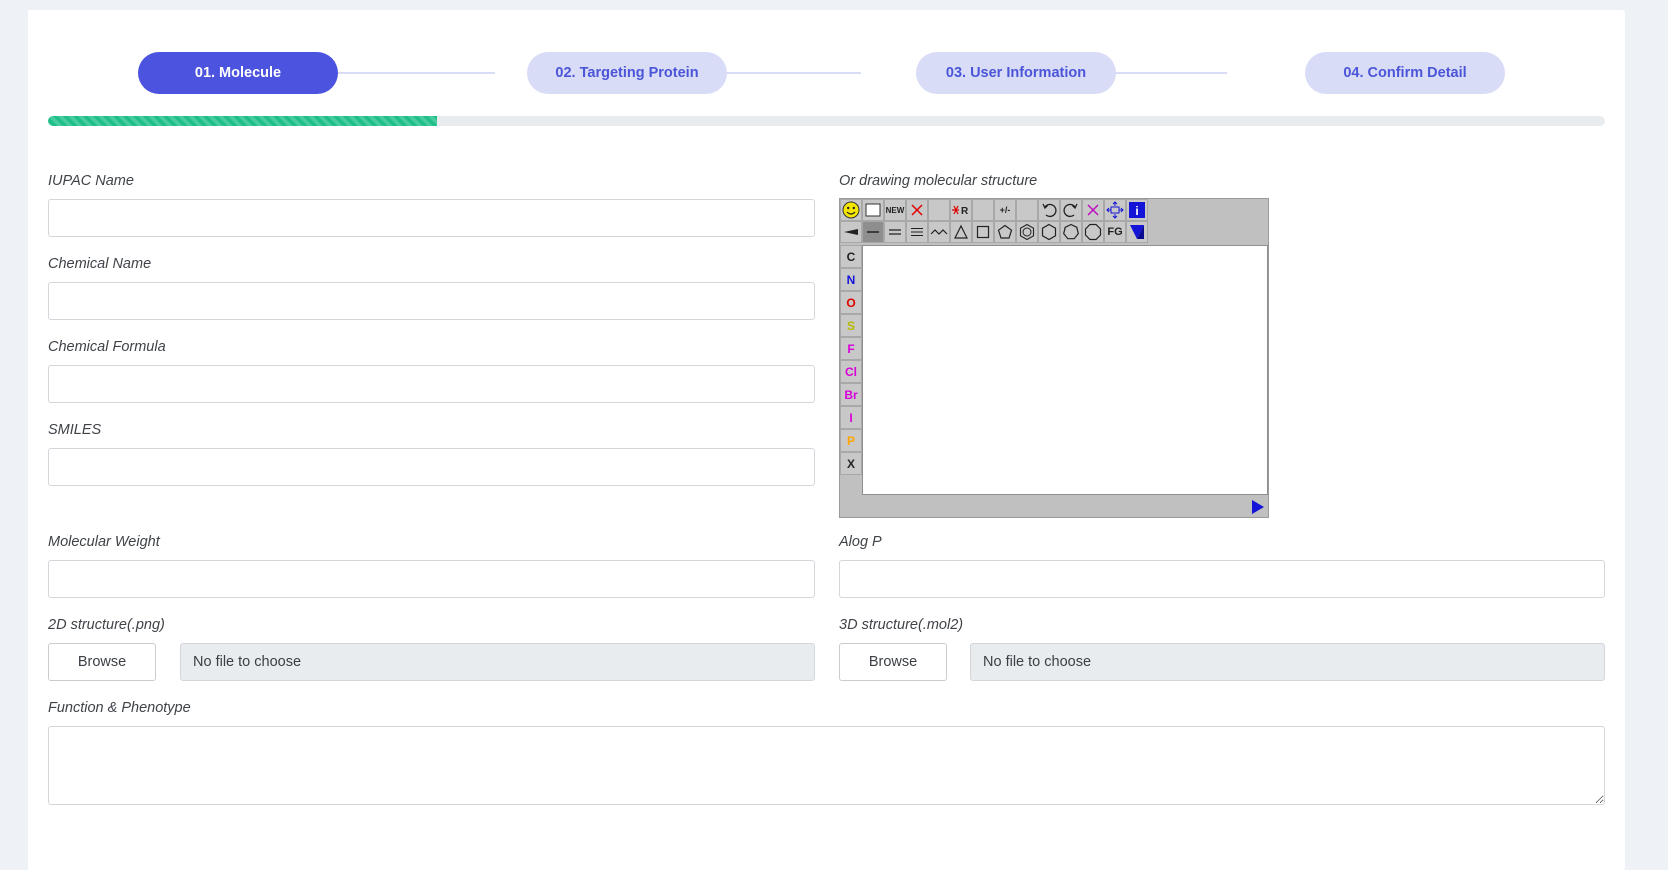  Describe the element at coordinates (497, 662) in the screenshot. I see `file-2d-display: No file to choose` at that location.